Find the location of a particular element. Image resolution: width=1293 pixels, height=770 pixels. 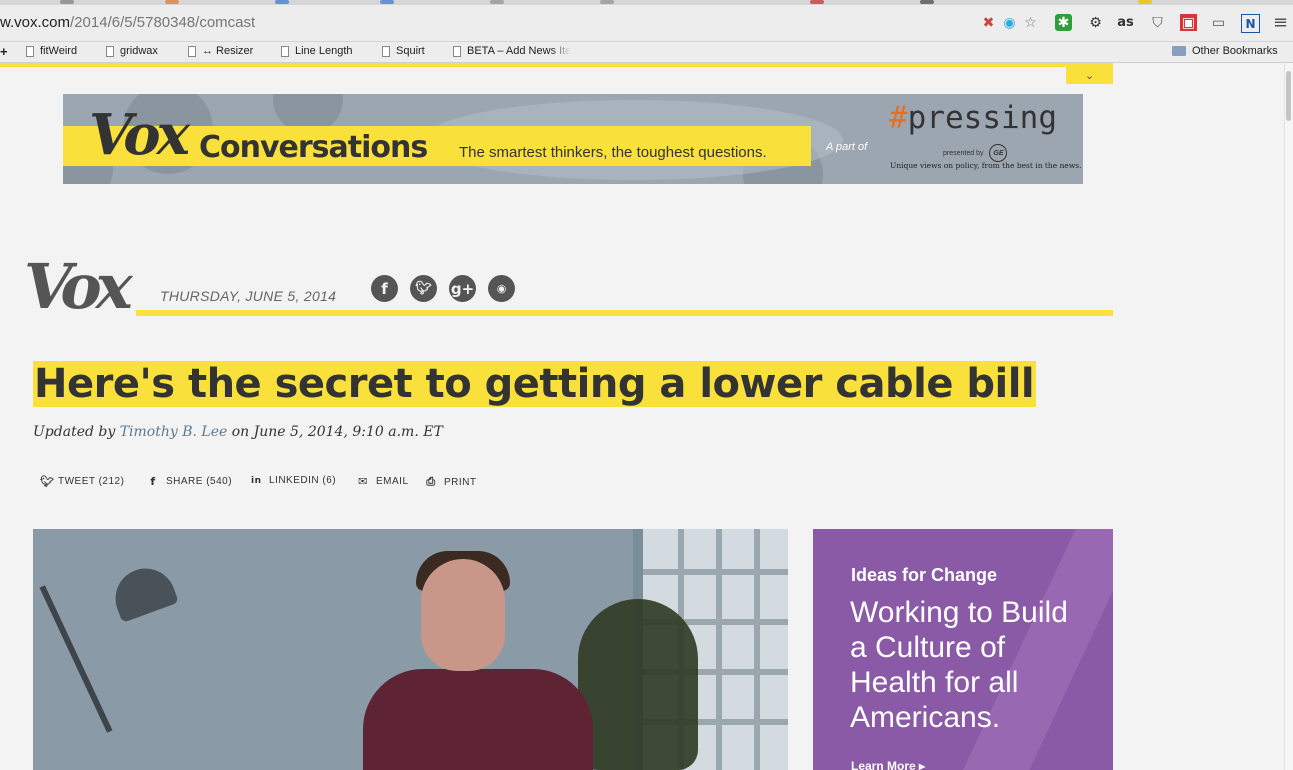

url-path: /2014/6/5/5780348/comcast is located at coordinates (163, 22).